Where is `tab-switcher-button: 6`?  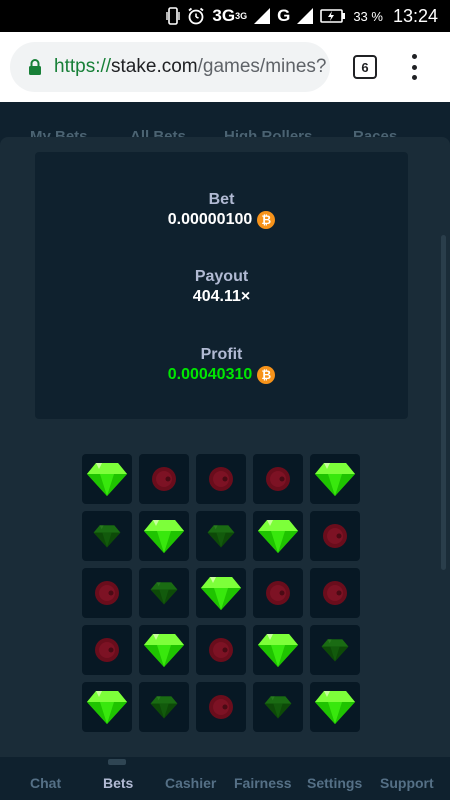
tab-switcher-button: 6 is located at coordinates (365, 67).